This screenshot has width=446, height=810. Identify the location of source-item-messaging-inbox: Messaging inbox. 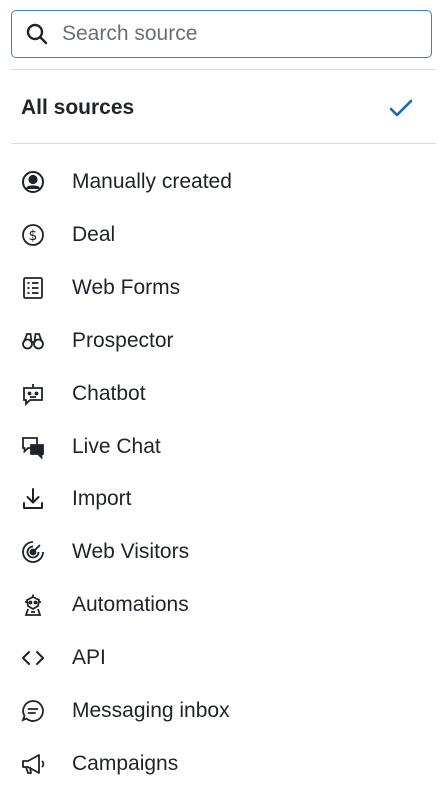
(223, 710).